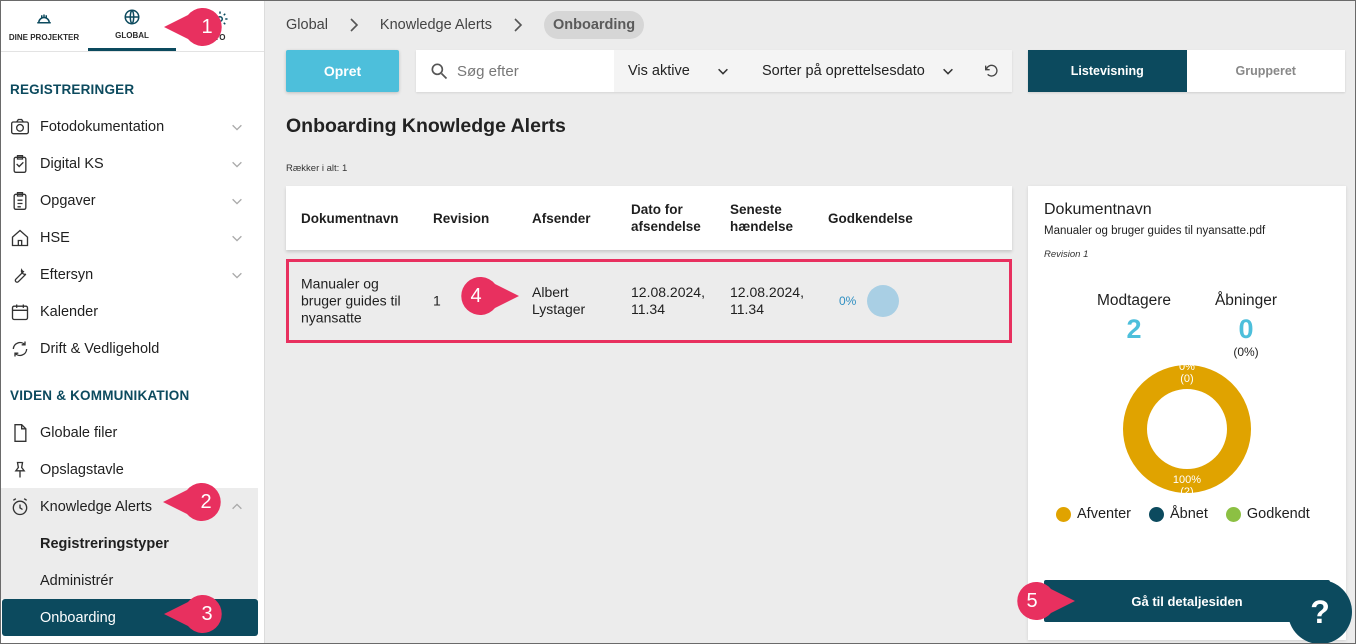 The width and height of the screenshot is (1356, 644). Describe the element at coordinates (129, 580) in the screenshot. I see `sidebar-subitem-administrer: Administrér` at that location.